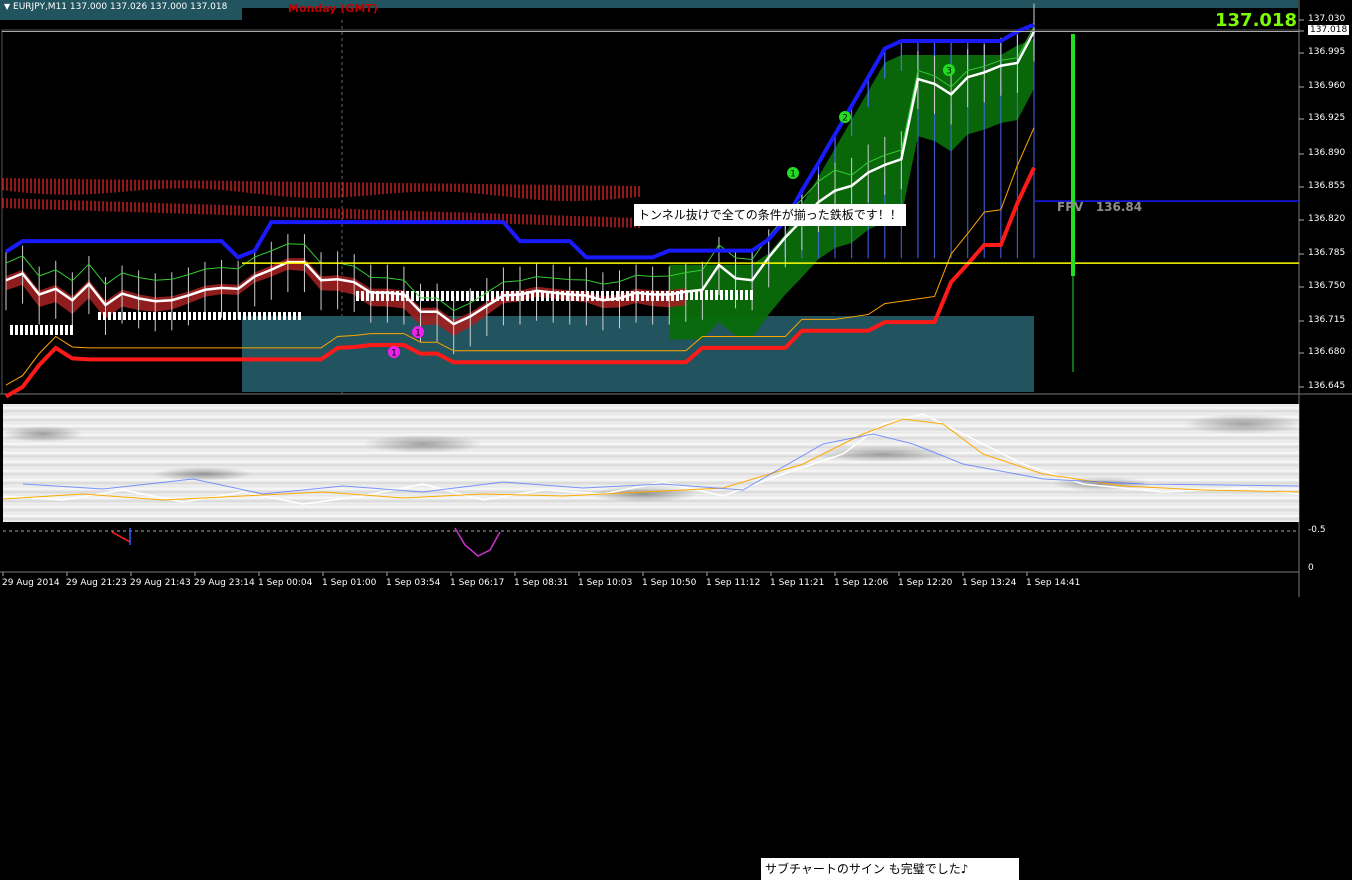 The width and height of the screenshot is (1352, 880). I want to click on x-tick-label: 1 Sep 06:17, so click(477, 583).